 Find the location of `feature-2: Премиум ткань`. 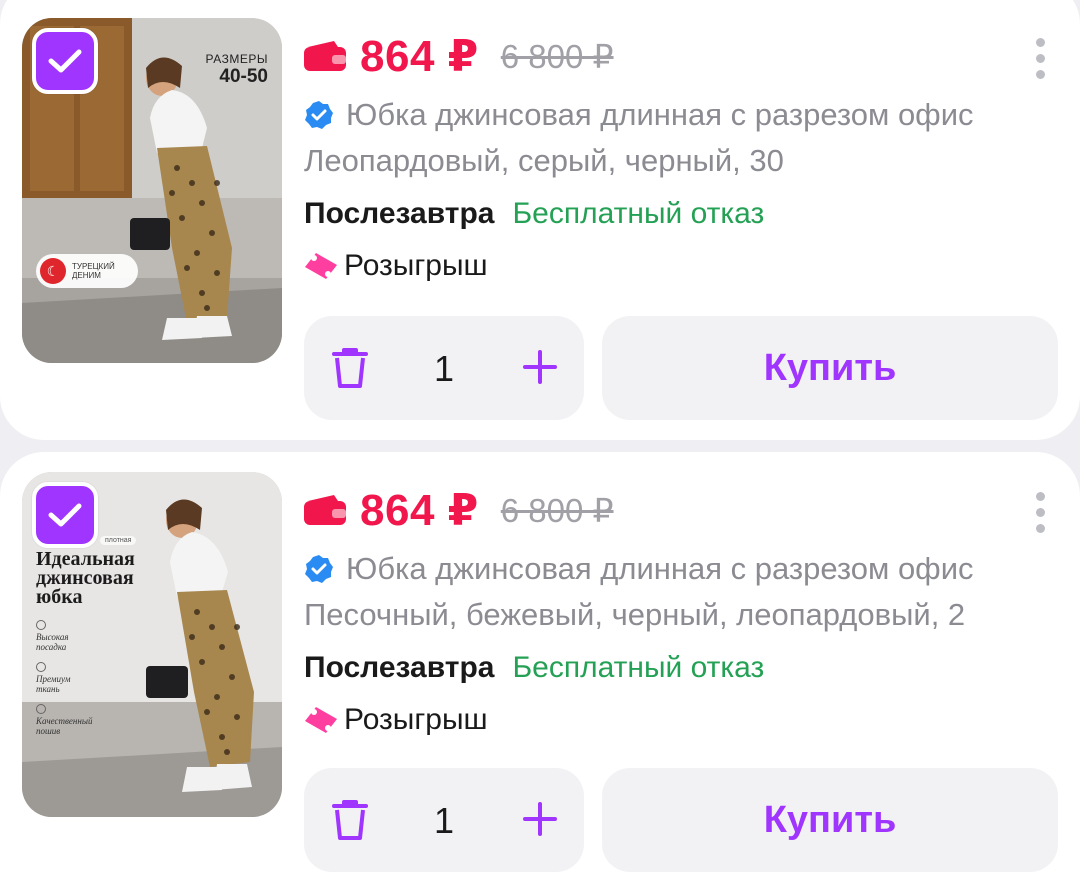

feature-2: Премиум ткань is located at coordinates (66, 678).